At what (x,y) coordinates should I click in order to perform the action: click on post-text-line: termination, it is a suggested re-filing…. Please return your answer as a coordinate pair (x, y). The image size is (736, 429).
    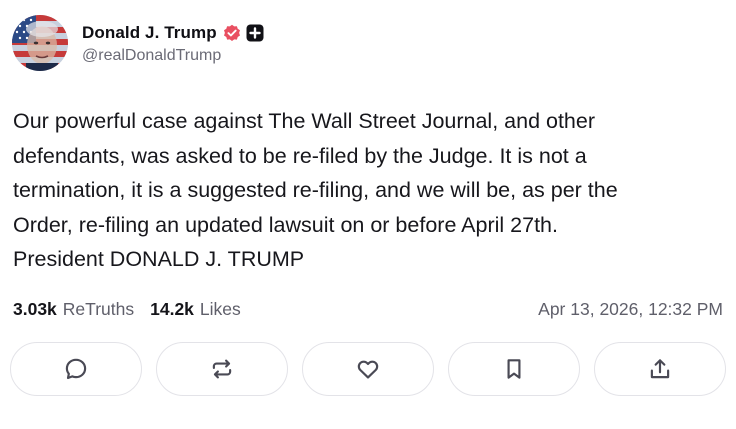
    Looking at the image, I should click on (315, 190).